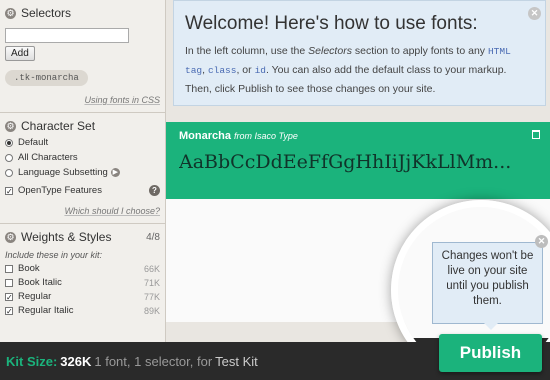  I want to click on charset-option-label: Language Subsetting, so click(63, 172).